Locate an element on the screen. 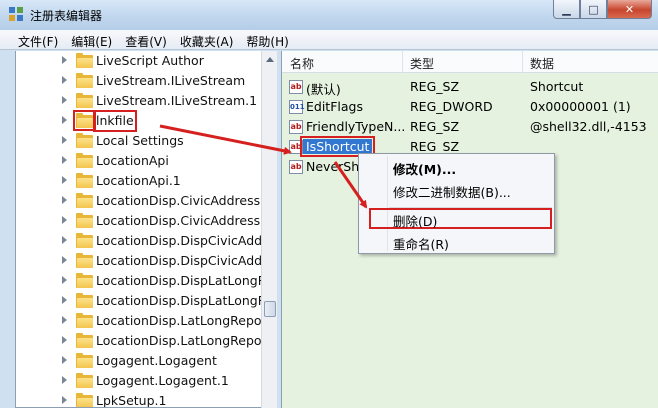 The image size is (658, 408). maximize-button: □ is located at coordinates (593, 9).